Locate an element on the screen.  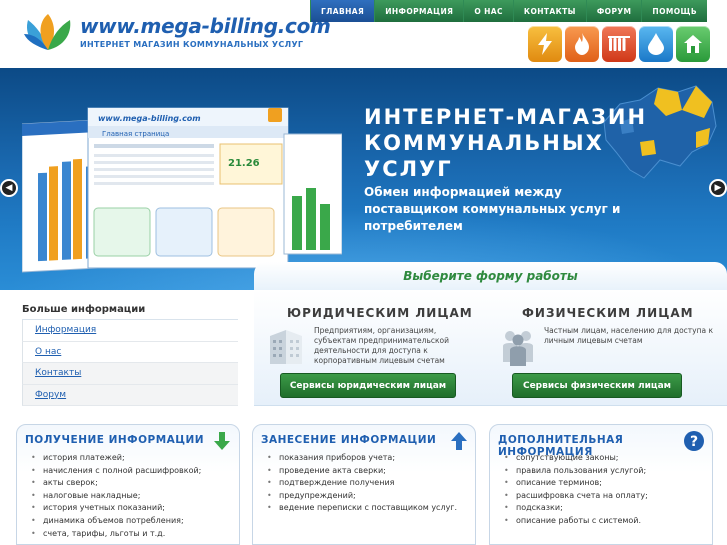
nav-item-help: ПОМОЩЬ is located at coordinates (674, 11).